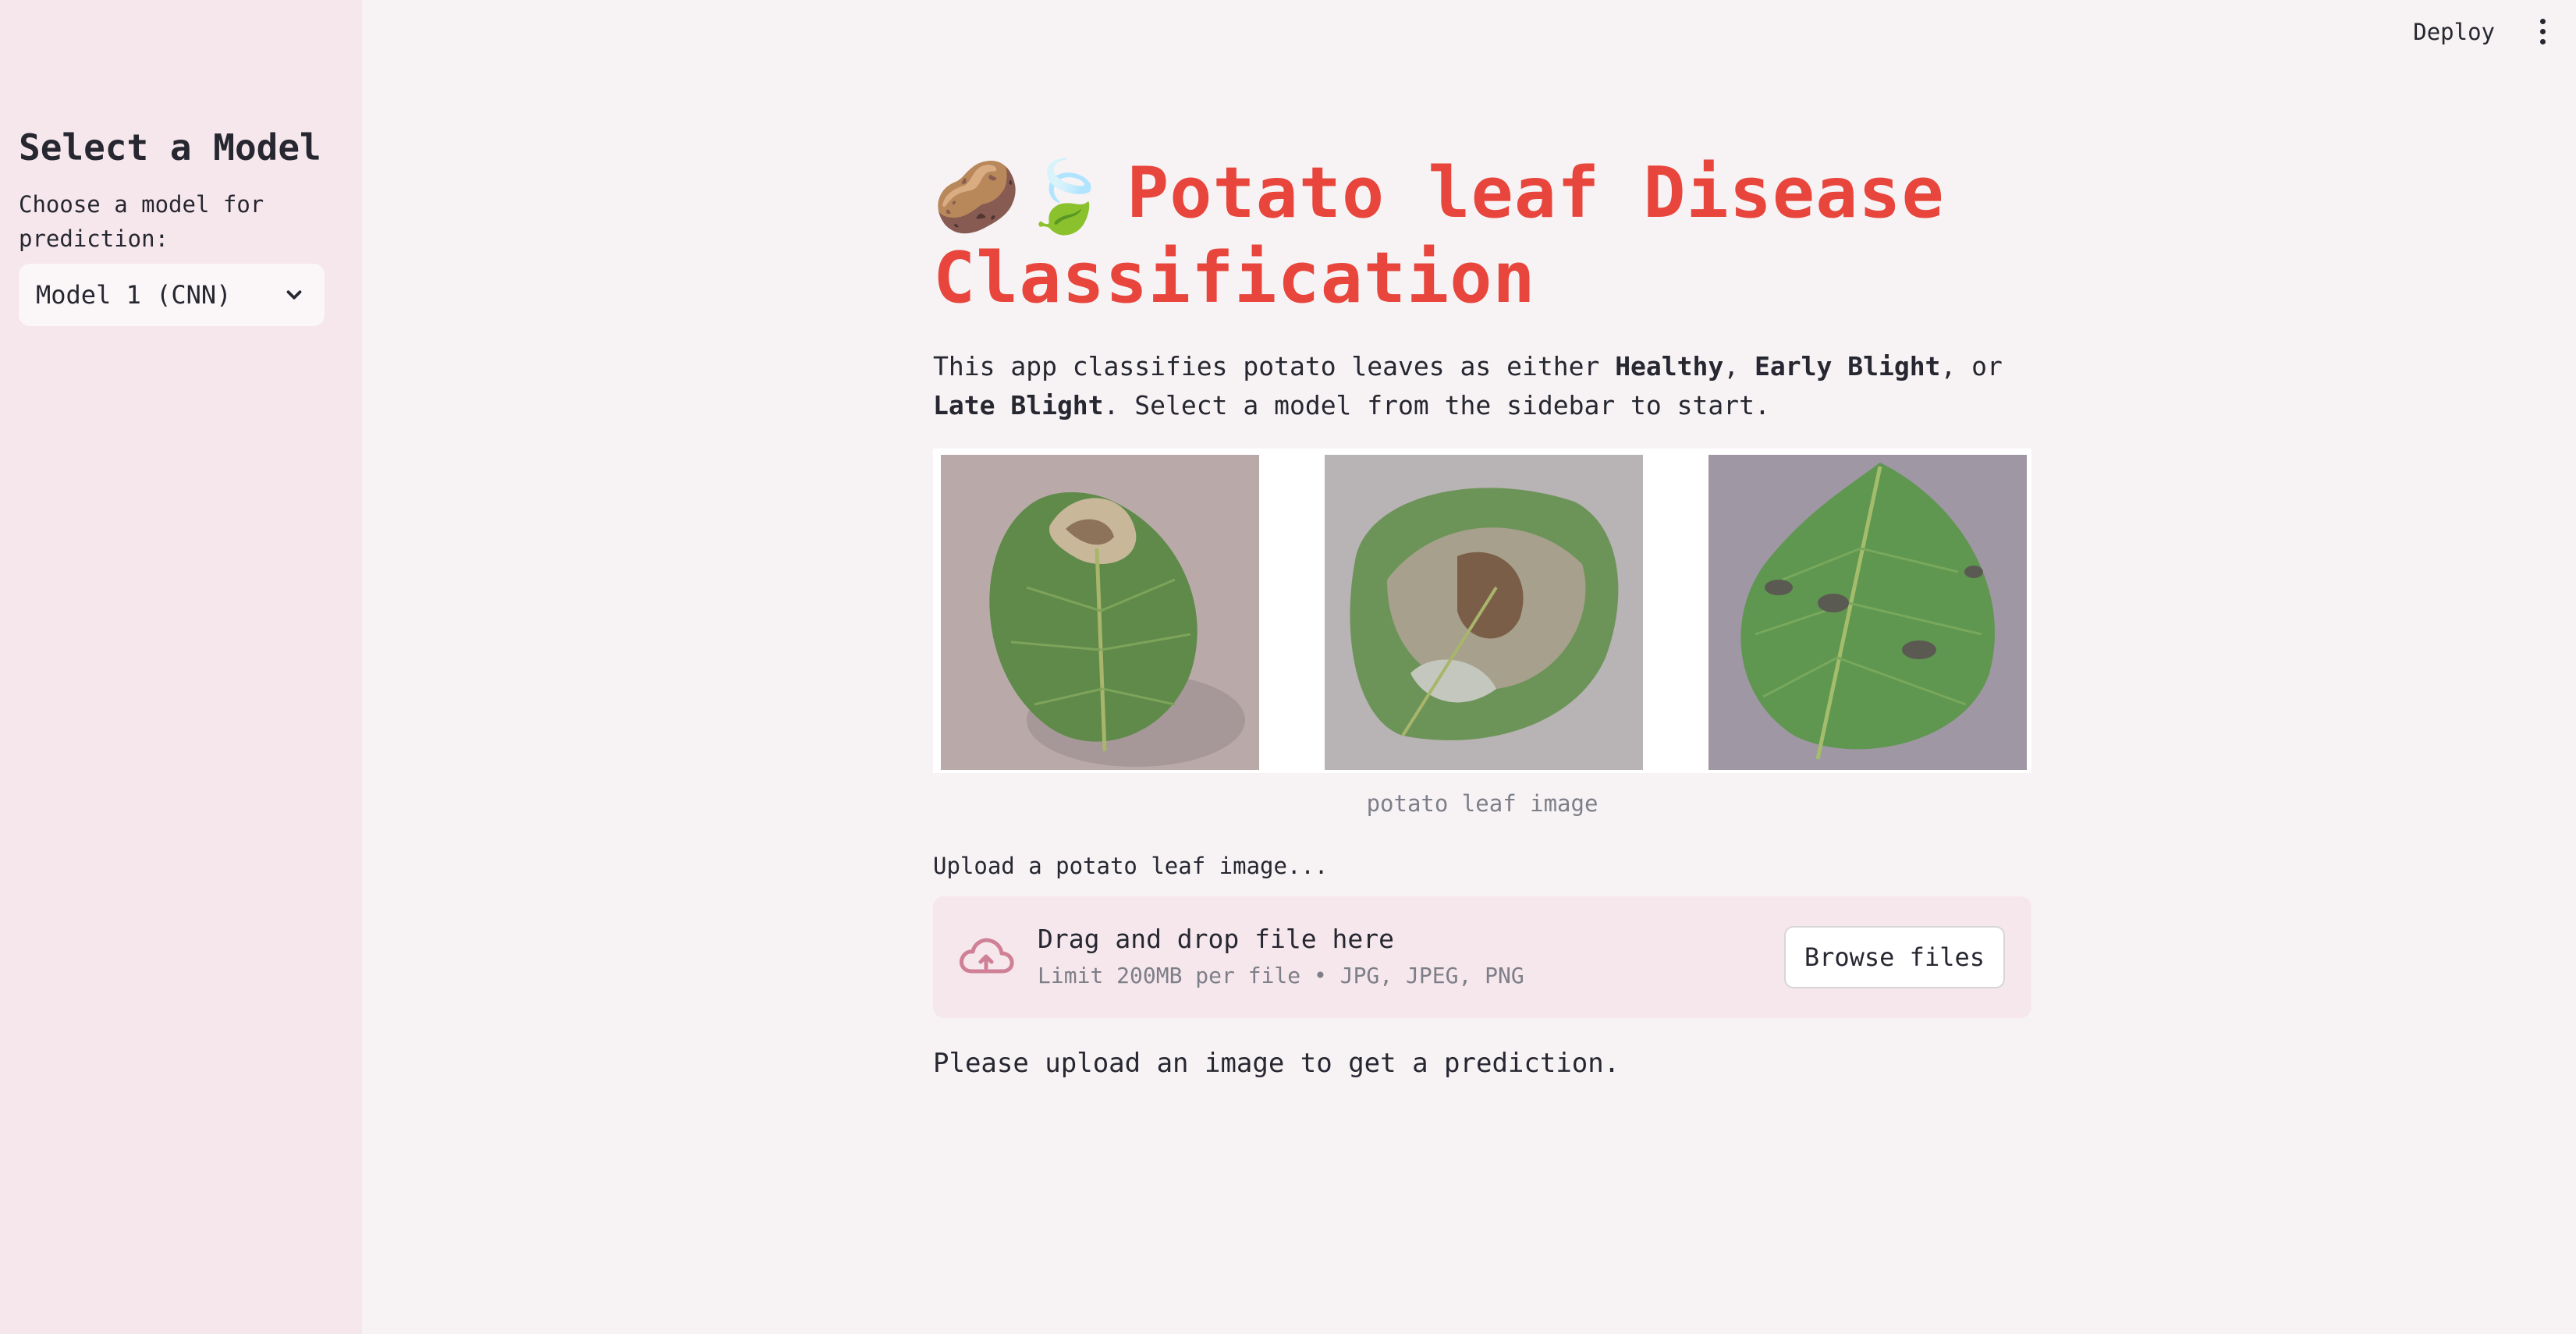 This screenshot has width=2576, height=1334. What do you see at coordinates (1482, 804) in the screenshot?
I see `image-caption: potato leaf image` at bounding box center [1482, 804].